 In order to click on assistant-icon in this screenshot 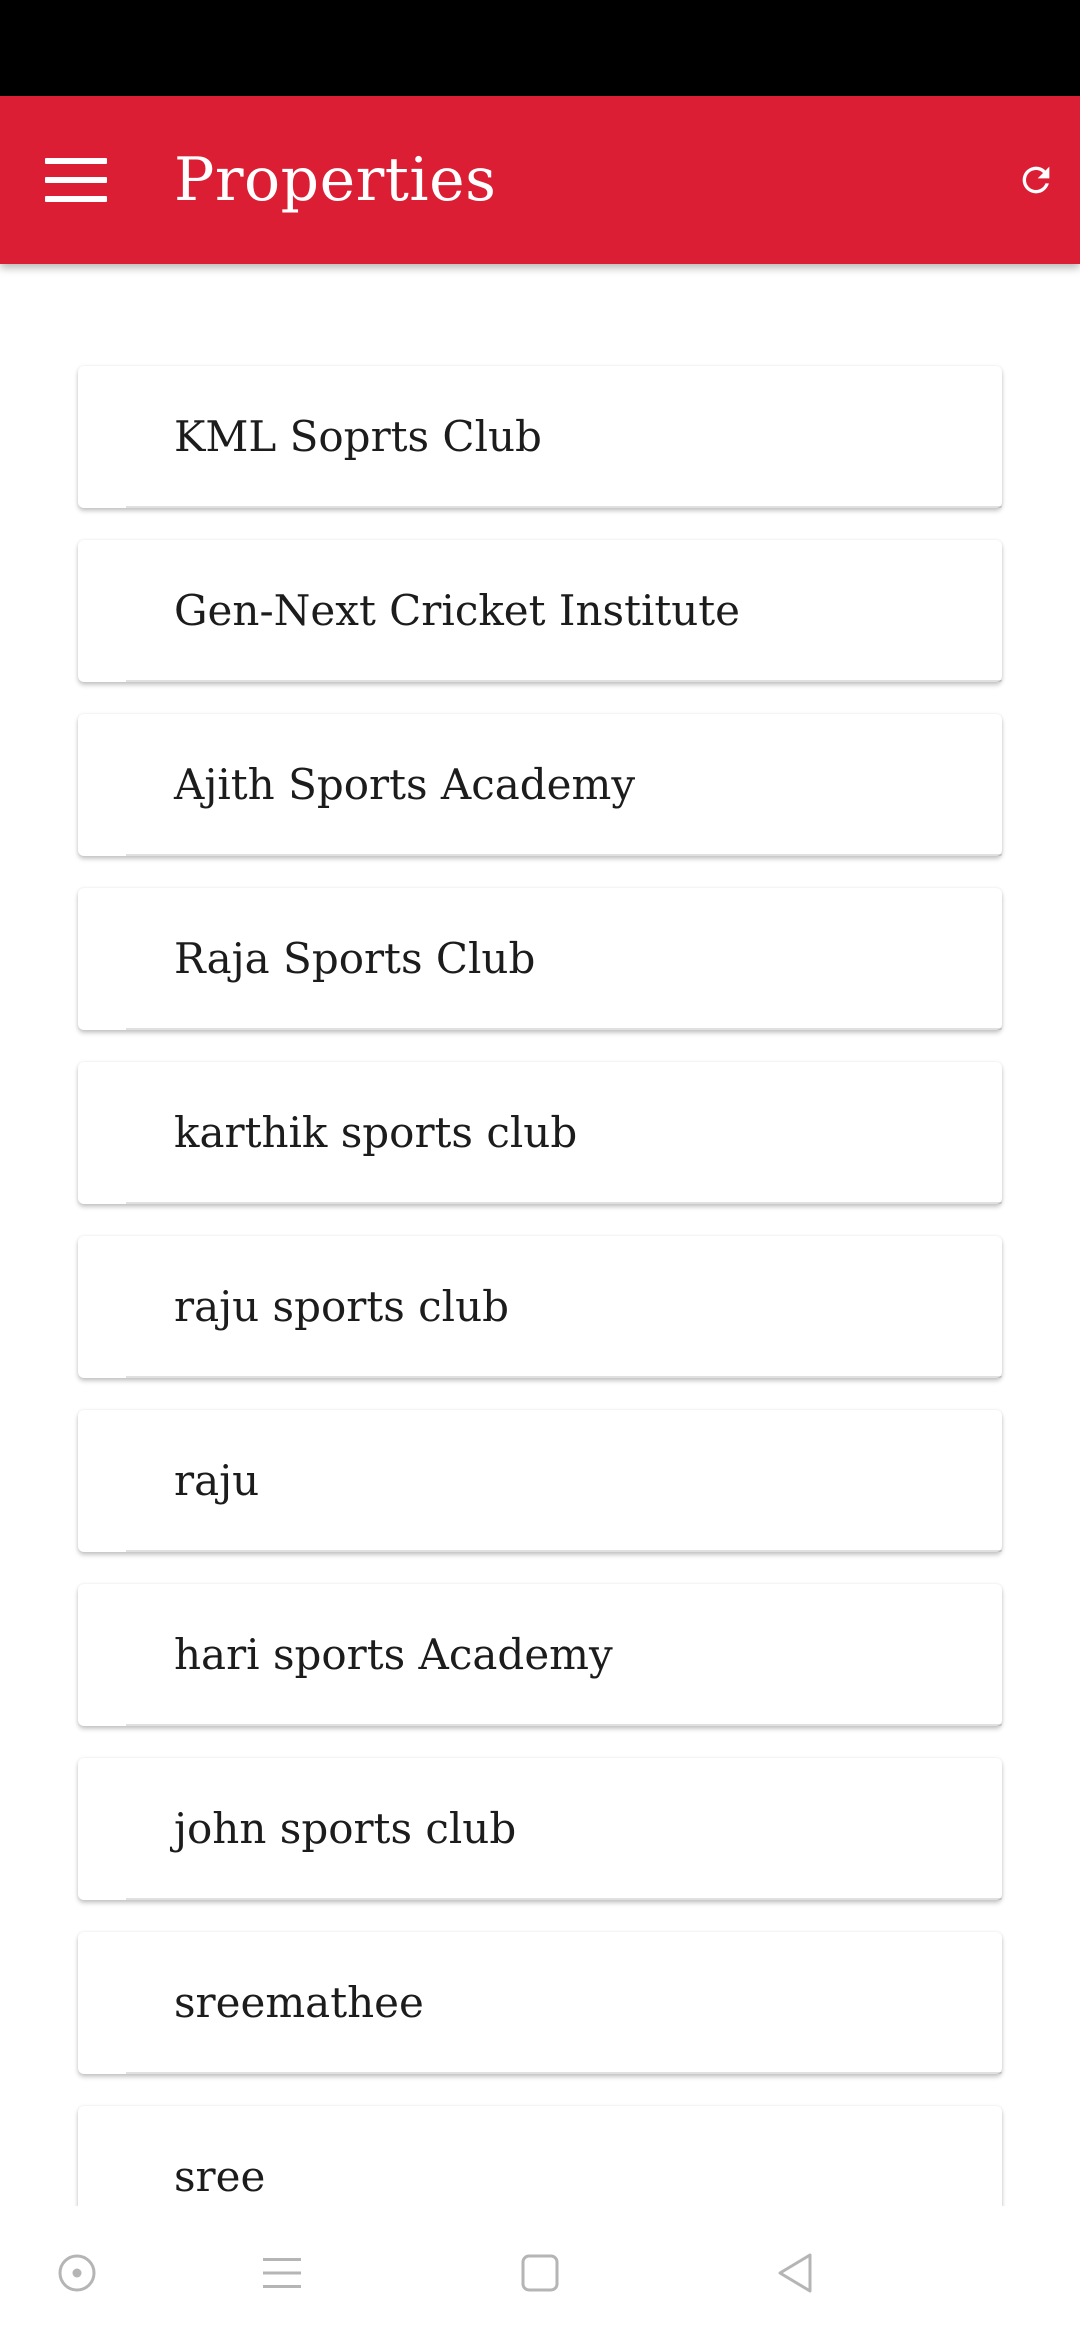, I will do `click(77, 2273)`.